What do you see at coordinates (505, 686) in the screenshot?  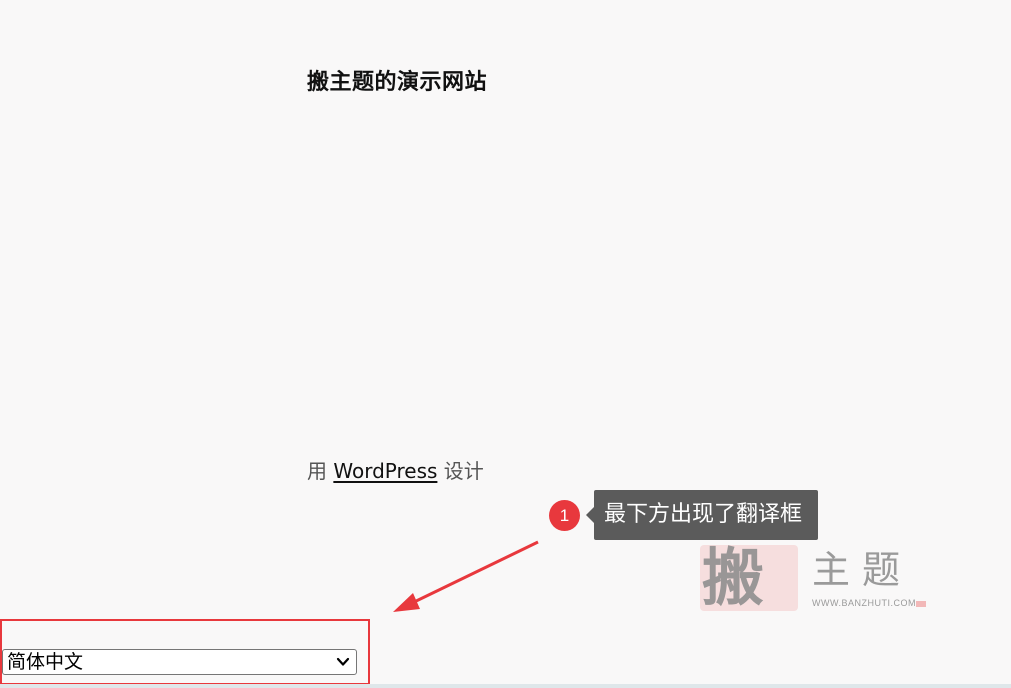 I see `bottom-strip` at bounding box center [505, 686].